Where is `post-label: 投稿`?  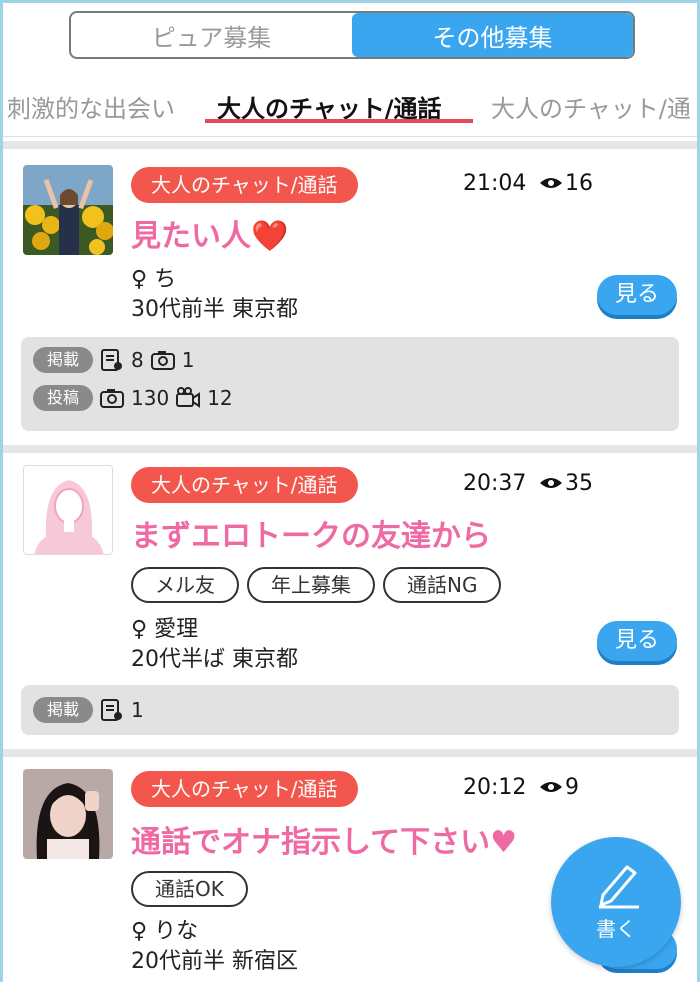 post-label: 投稿 is located at coordinates (63, 398).